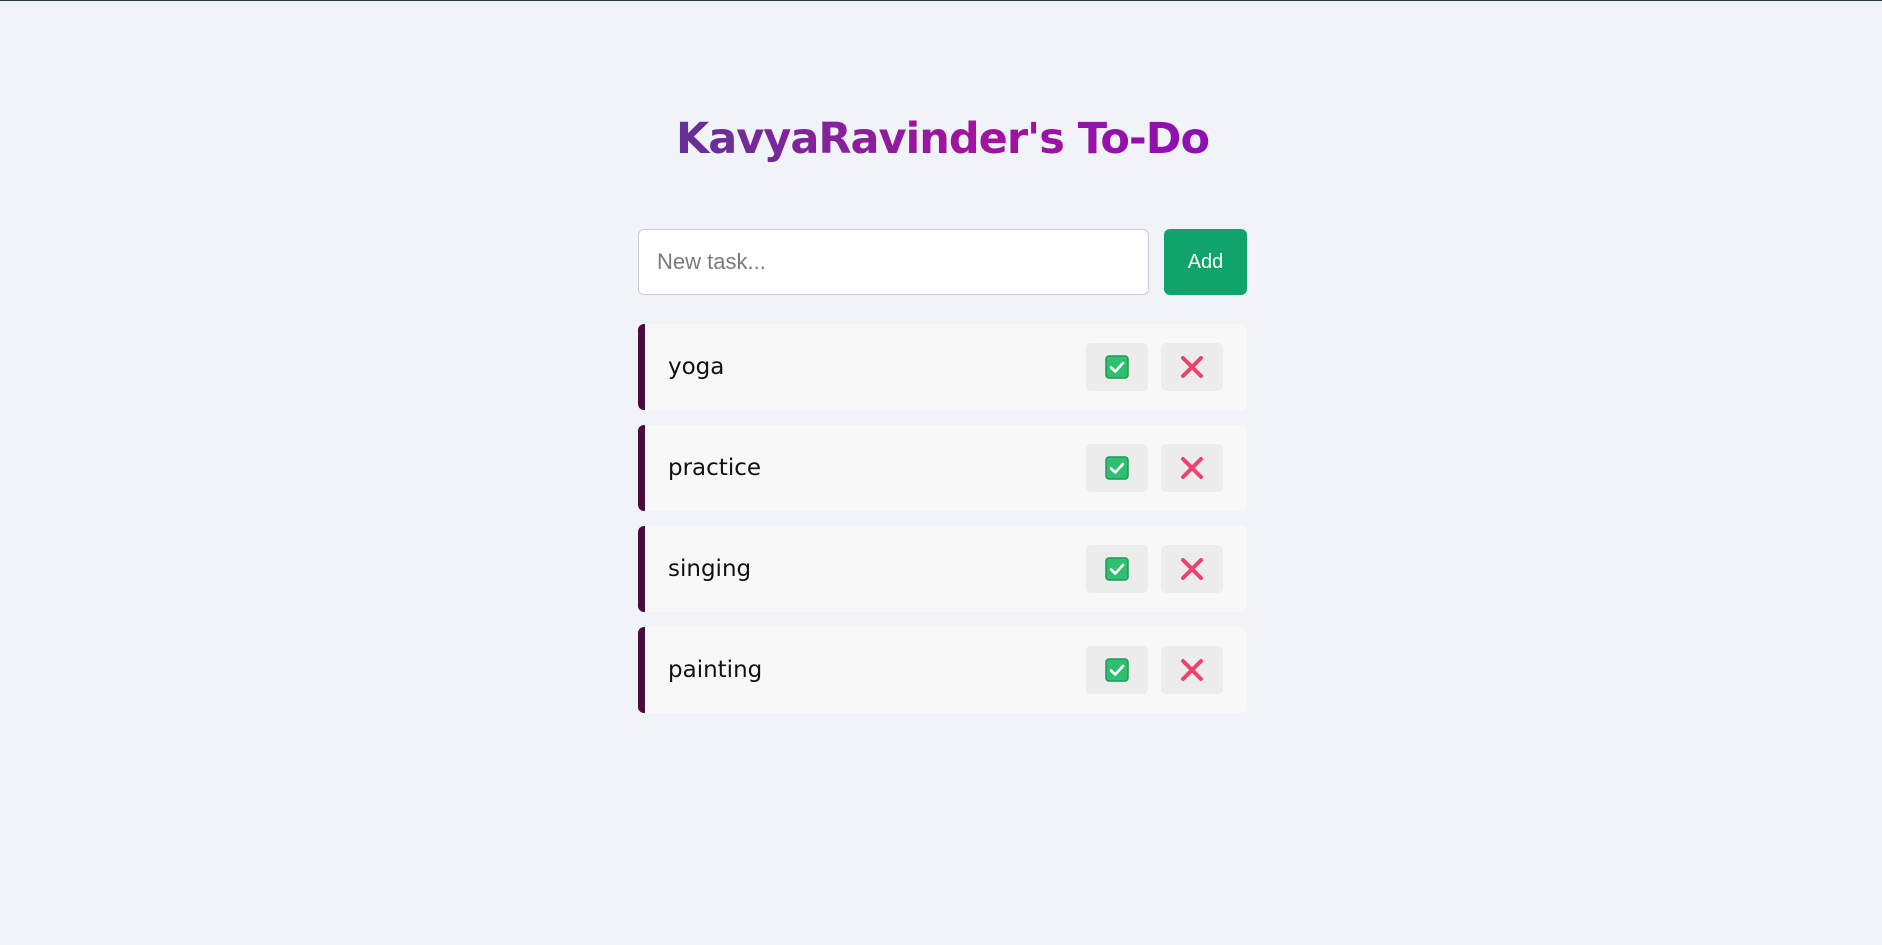  I want to click on add-task-button: Add, so click(1205, 262).